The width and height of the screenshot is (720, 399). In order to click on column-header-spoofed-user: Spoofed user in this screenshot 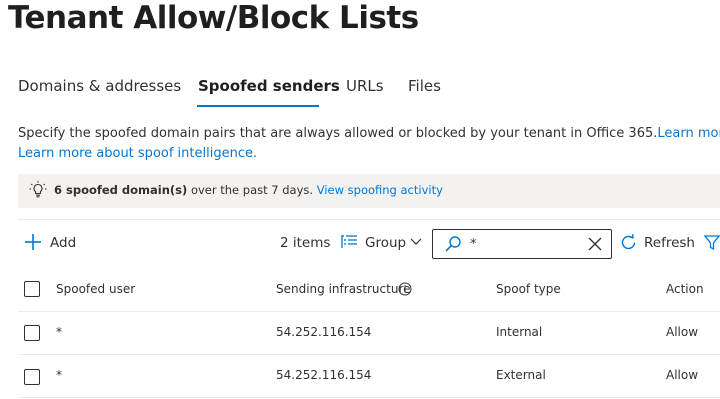, I will do `click(95, 289)`.